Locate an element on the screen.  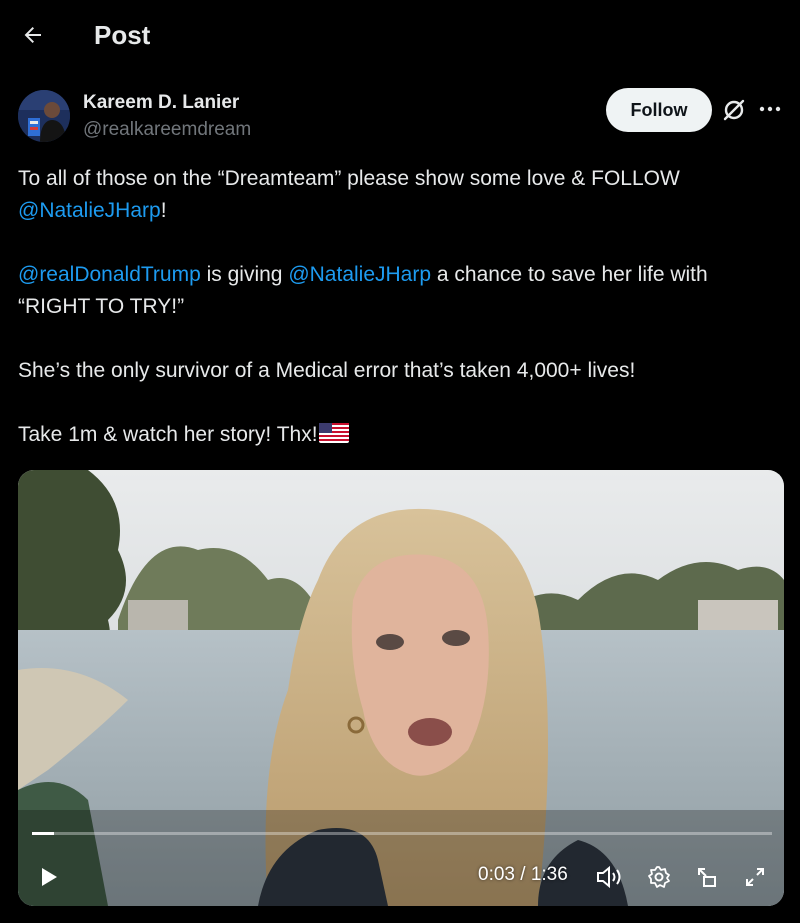
follow-button: Follow is located at coordinates (659, 110).